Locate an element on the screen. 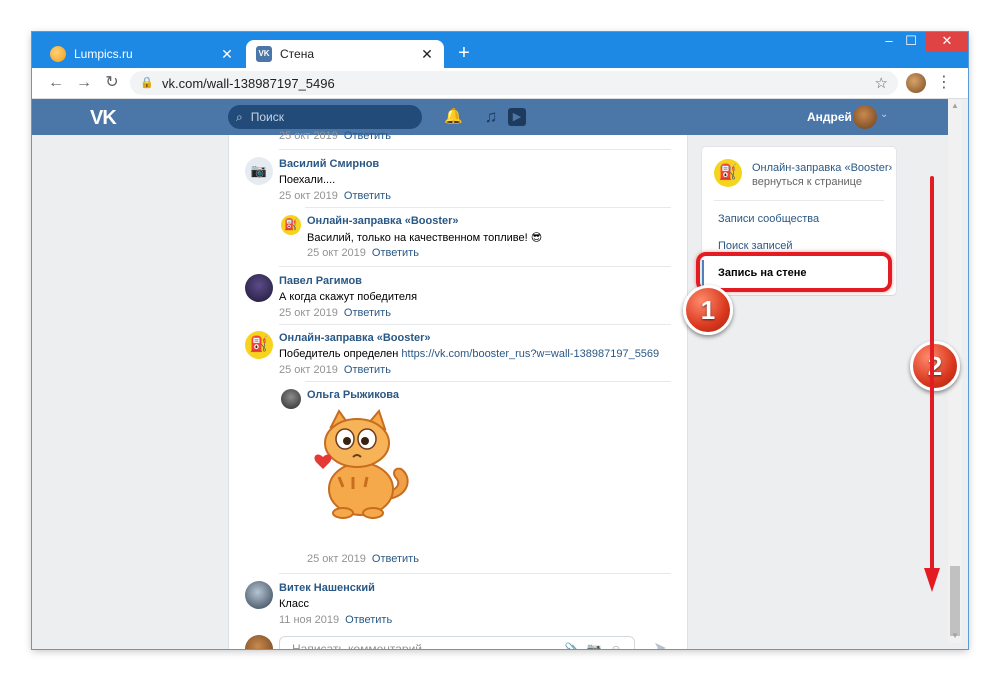 This screenshot has width=1000, height=681. comment-author: Витек Нашенский is located at coordinates (327, 588).